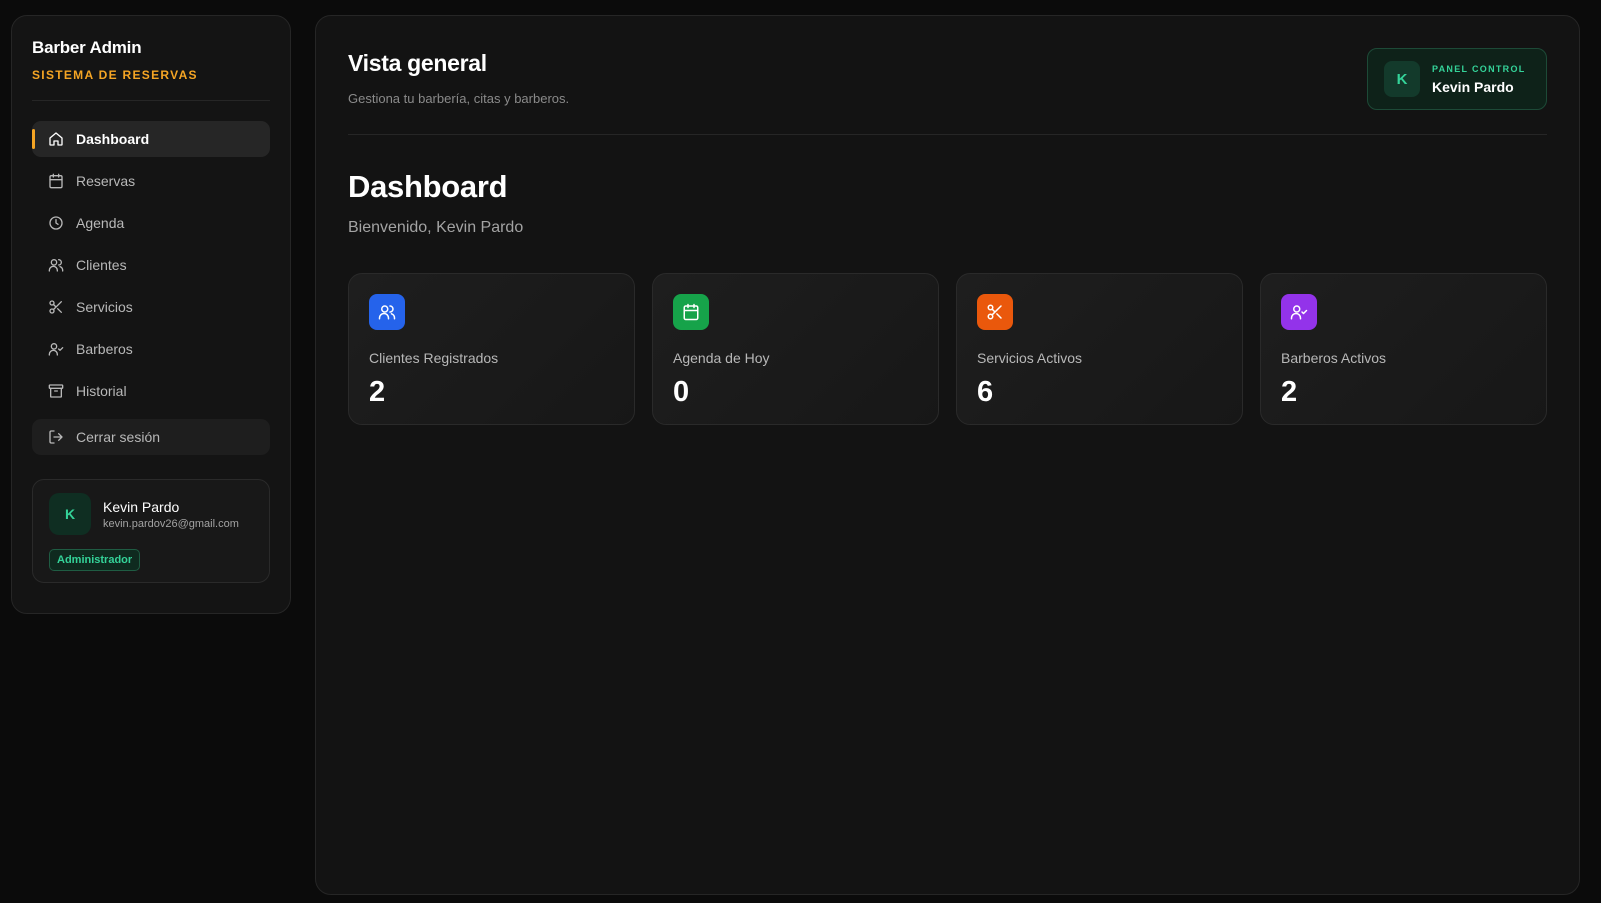  I want to click on sidebar-item-label: Agenda, so click(100, 223).